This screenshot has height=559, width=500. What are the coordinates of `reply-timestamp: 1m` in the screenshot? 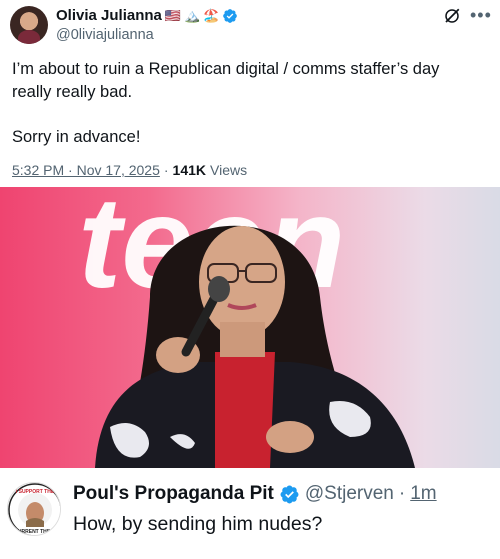 It's located at (423, 494).